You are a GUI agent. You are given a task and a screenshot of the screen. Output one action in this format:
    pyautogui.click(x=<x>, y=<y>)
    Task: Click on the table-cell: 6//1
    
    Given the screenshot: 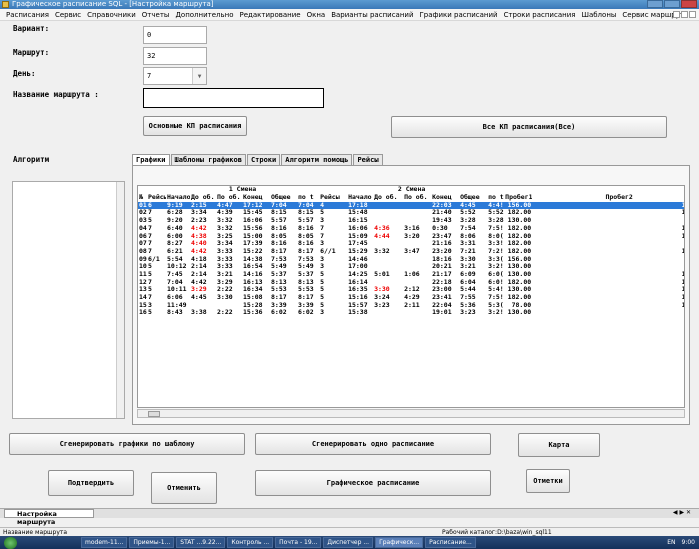 What is the action you would take?
    pyautogui.click(x=333, y=252)
    